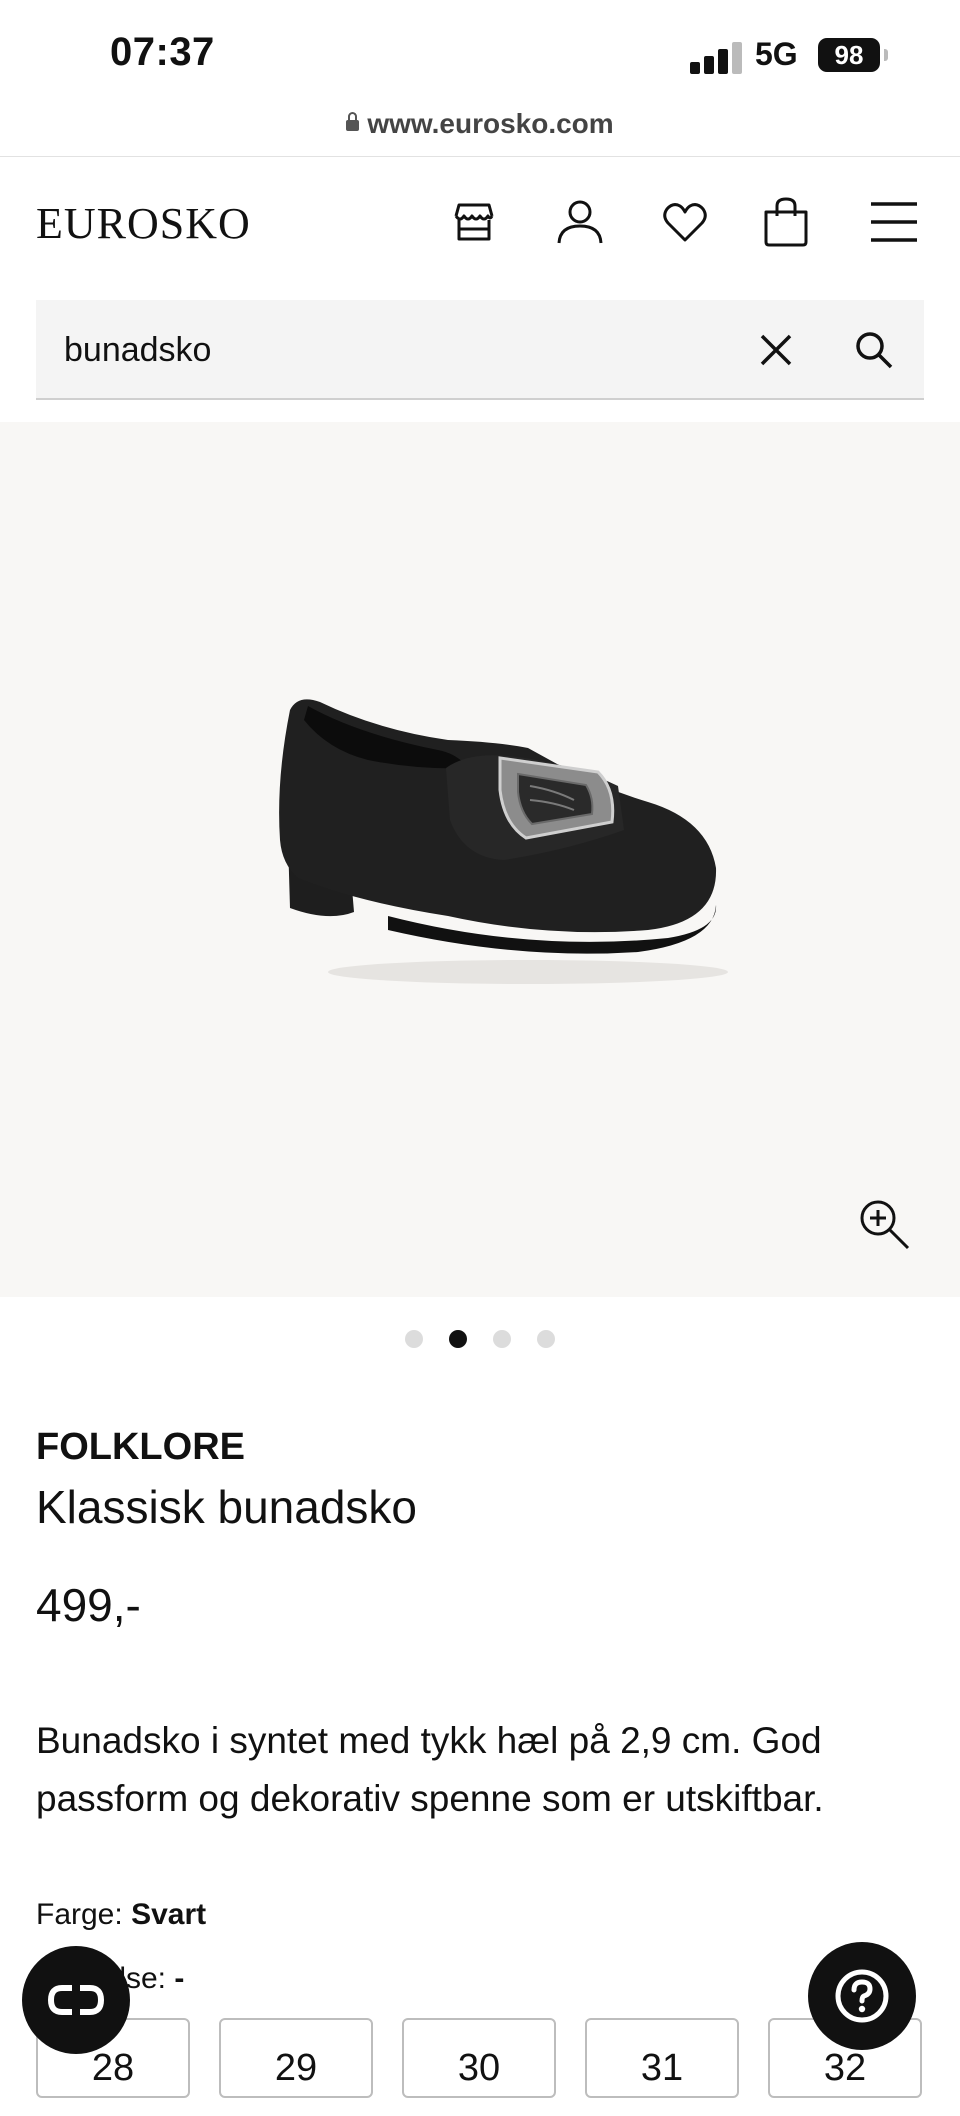 The height and width of the screenshot is (2116, 960). Describe the element at coordinates (169, 1914) in the screenshot. I see `color-value: Svart` at that location.